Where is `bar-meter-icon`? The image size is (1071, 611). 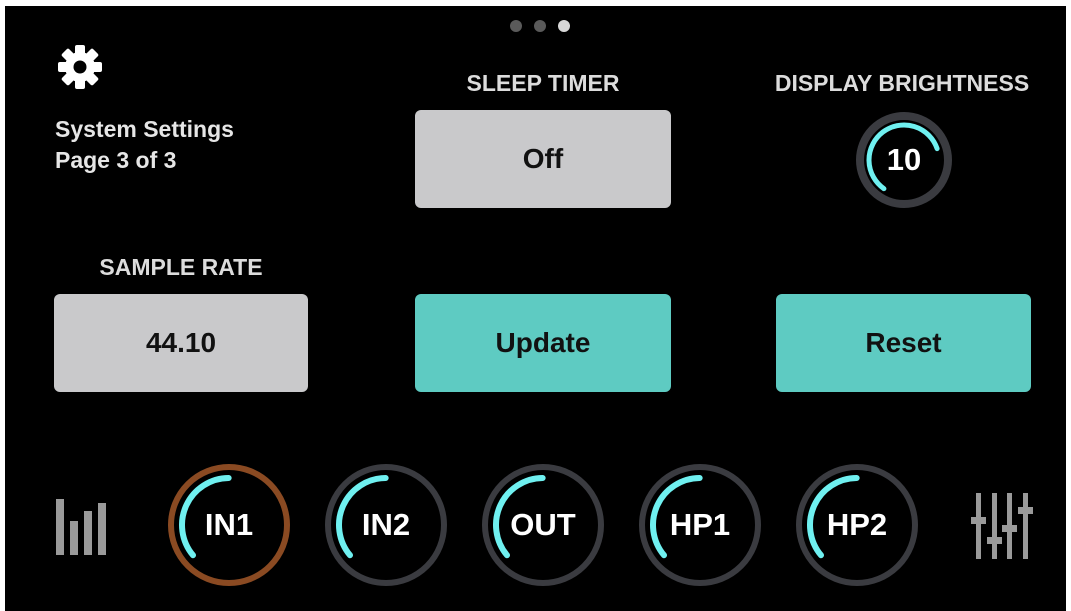 bar-meter-icon is located at coordinates (82, 527).